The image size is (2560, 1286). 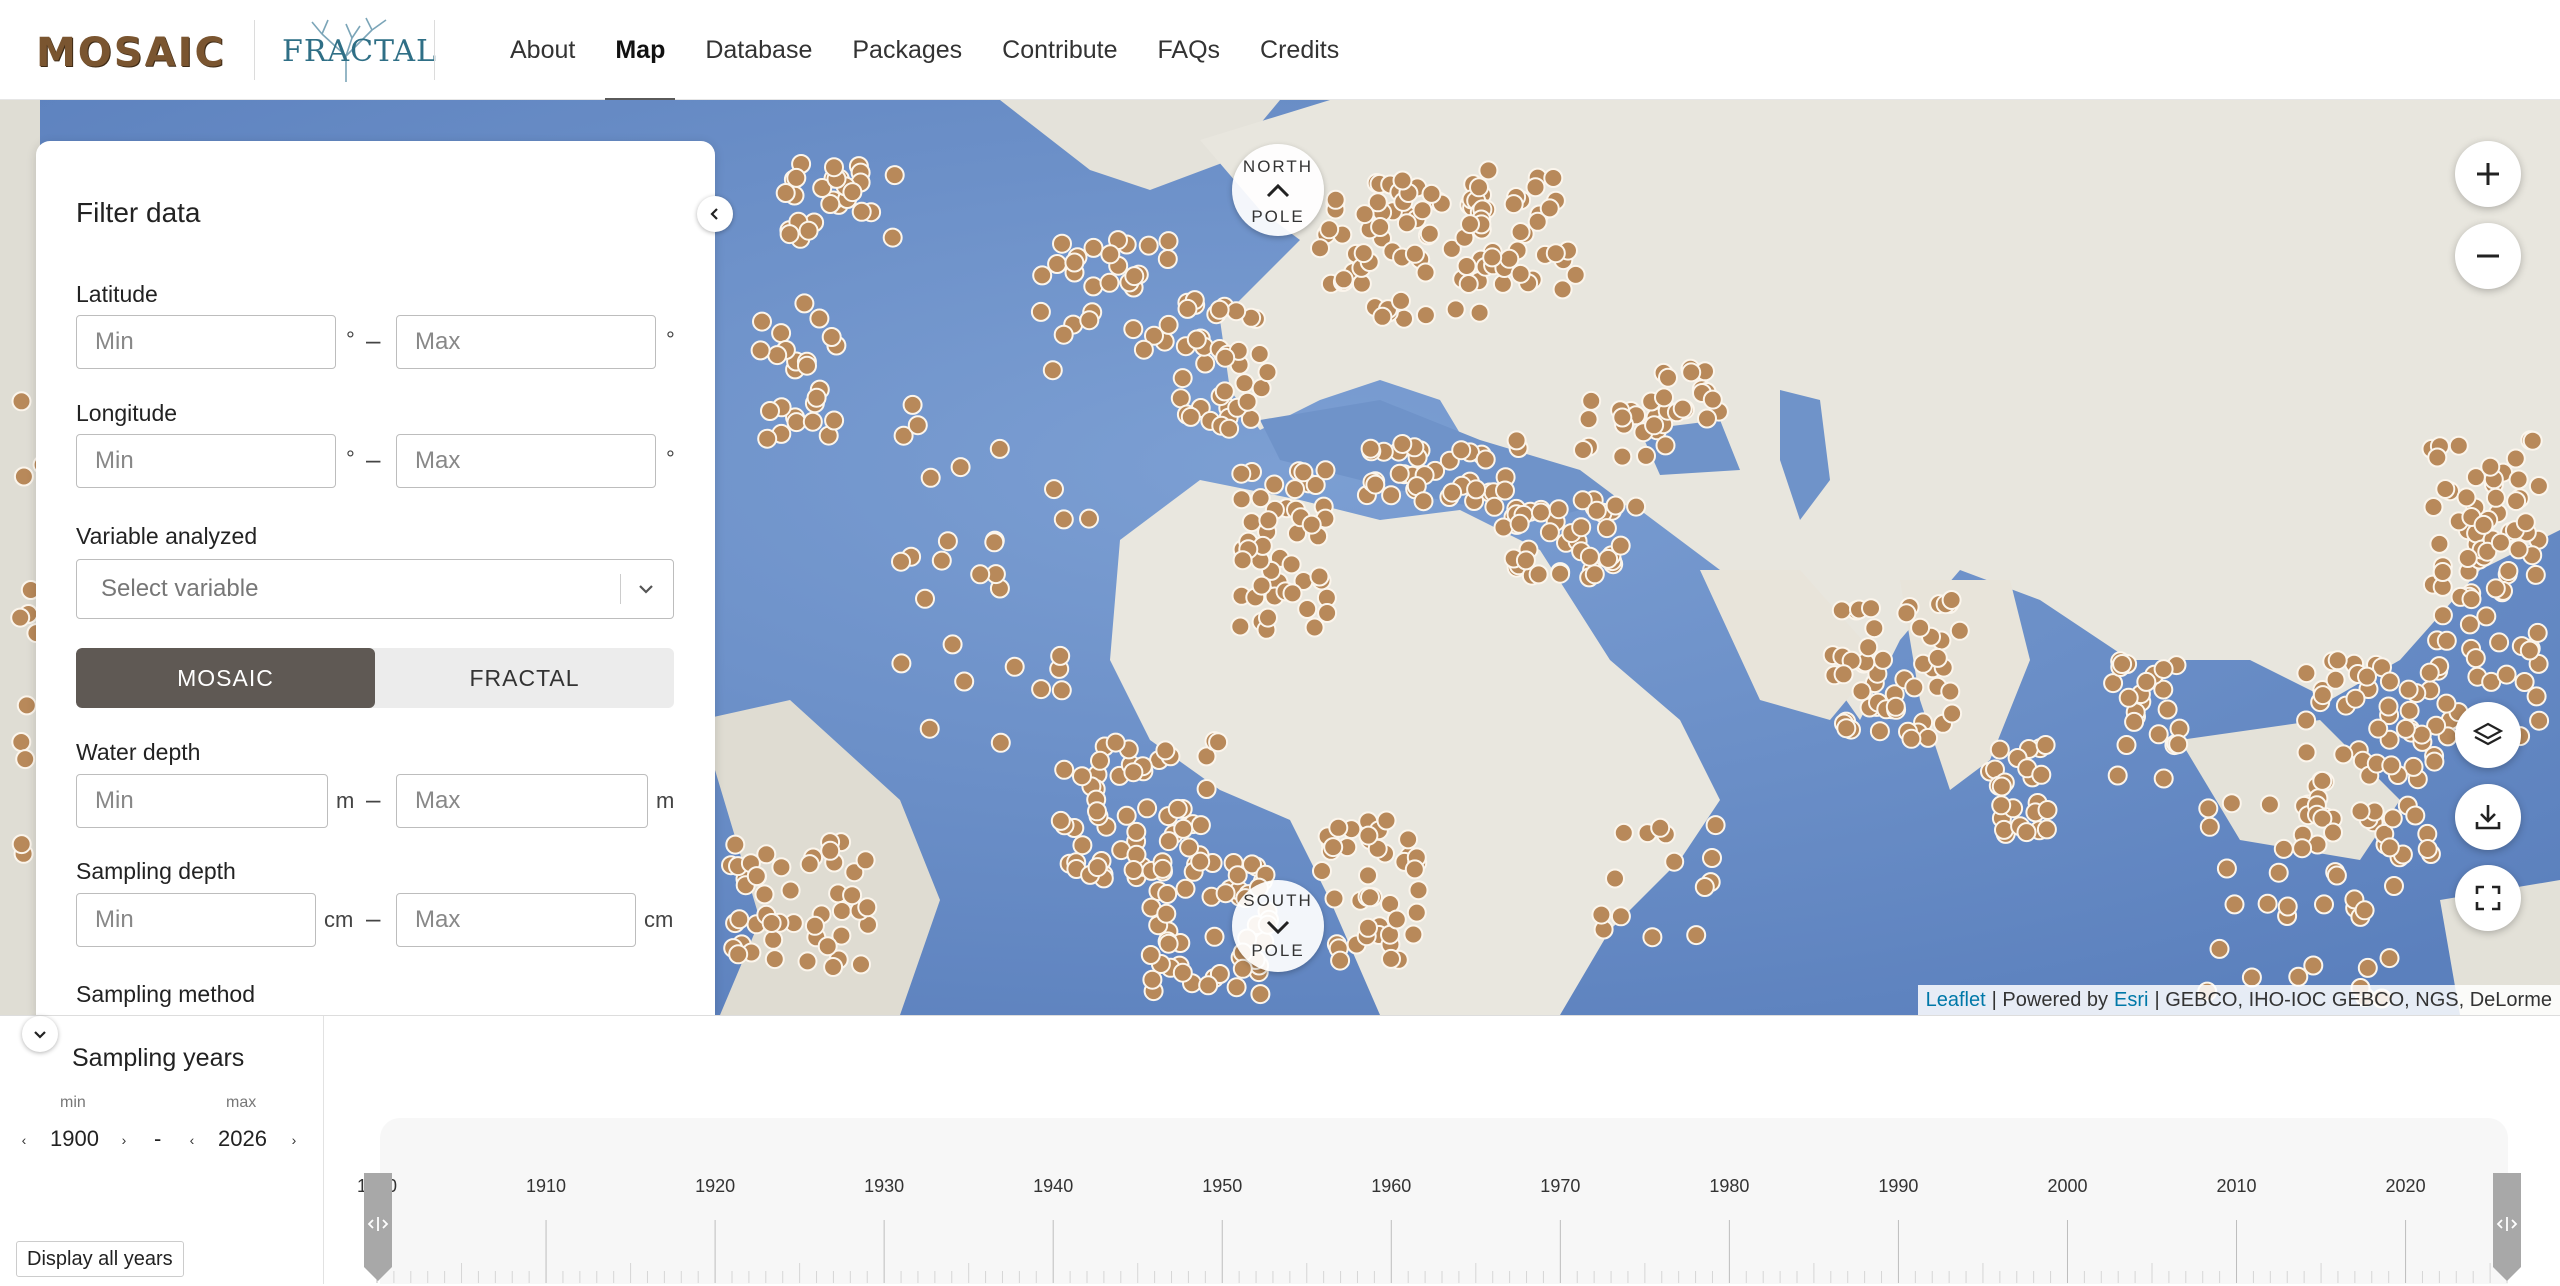 What do you see at coordinates (524, 678) in the screenshot?
I see `toggle-fractal: FRACTAL` at bounding box center [524, 678].